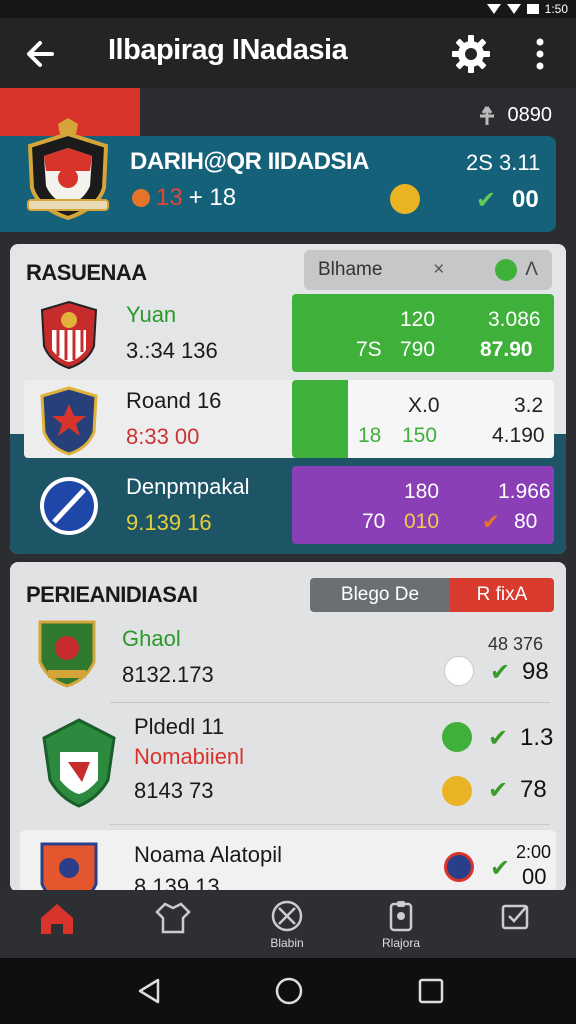  What do you see at coordinates (401, 916) in the screenshot?
I see `clipboard-icon` at bounding box center [401, 916].